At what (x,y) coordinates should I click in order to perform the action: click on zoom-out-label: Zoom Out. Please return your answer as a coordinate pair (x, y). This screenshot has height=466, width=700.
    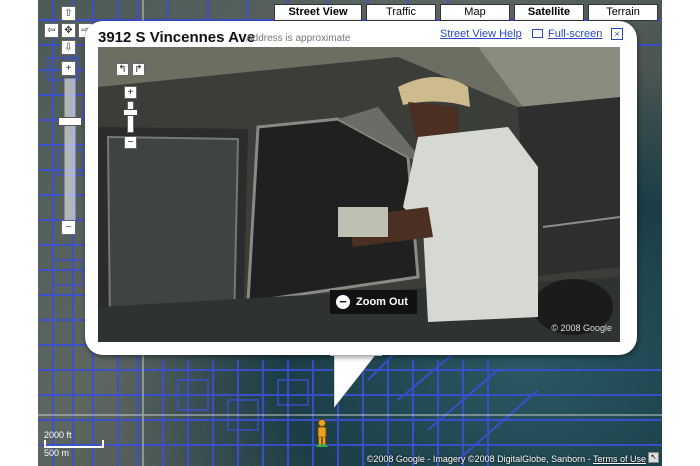
    Looking at the image, I should click on (382, 302).